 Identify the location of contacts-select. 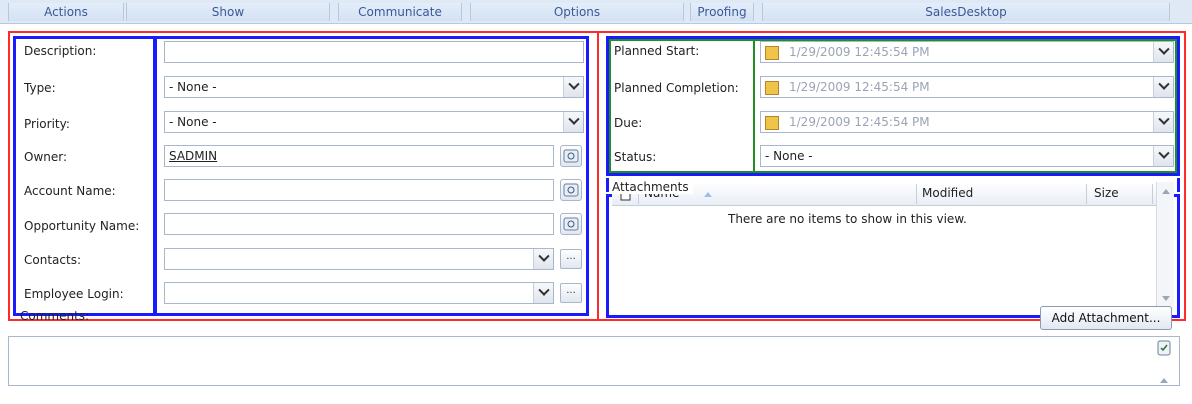
(359, 259).